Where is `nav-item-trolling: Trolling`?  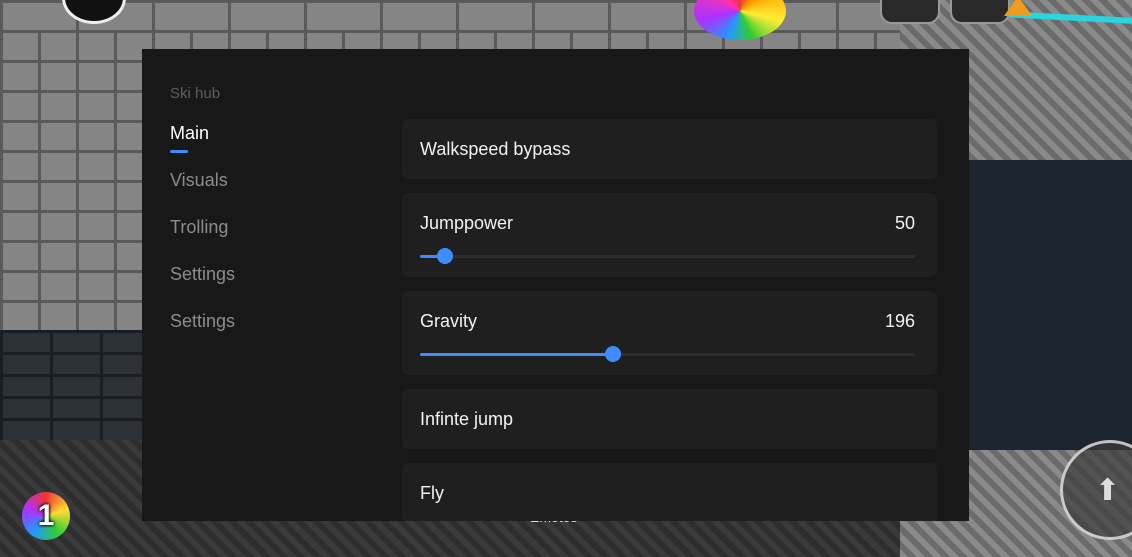
nav-item-trolling: Trolling is located at coordinates (202, 238).